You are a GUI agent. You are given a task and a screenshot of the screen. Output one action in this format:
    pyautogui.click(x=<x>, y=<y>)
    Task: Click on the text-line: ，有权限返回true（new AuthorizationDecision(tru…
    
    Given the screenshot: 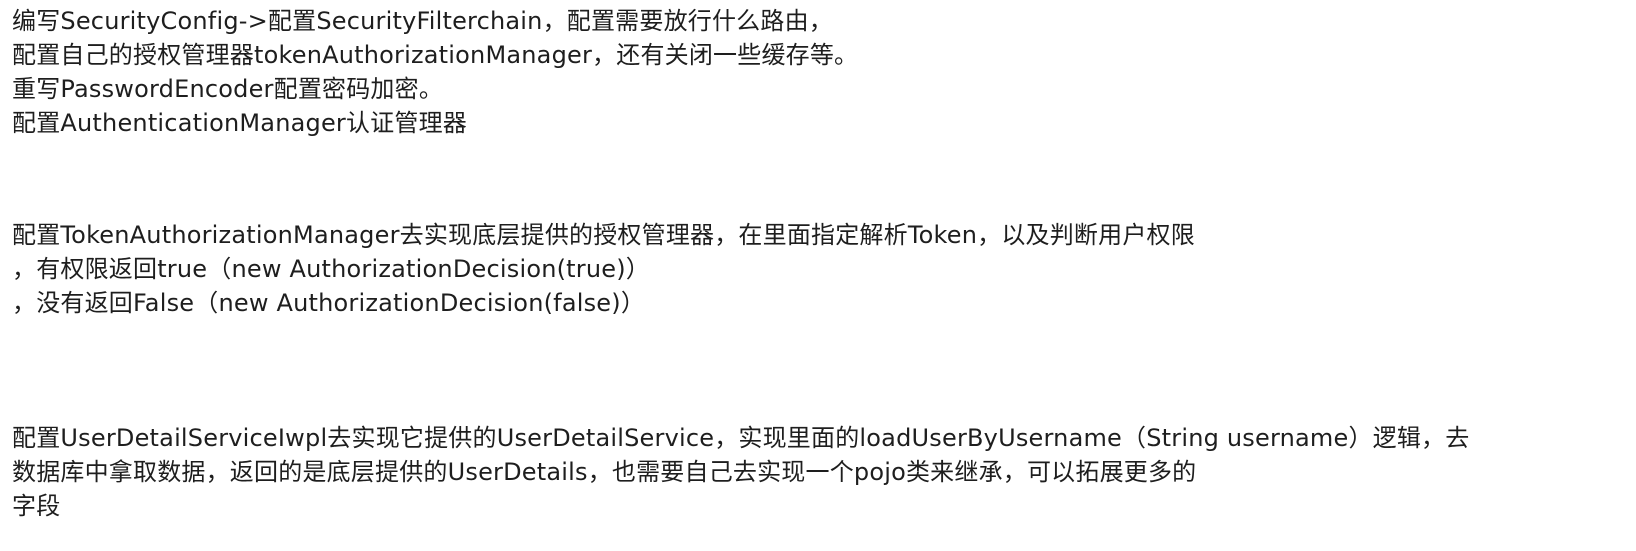 What is the action you would take?
    pyautogui.click(x=331, y=269)
    